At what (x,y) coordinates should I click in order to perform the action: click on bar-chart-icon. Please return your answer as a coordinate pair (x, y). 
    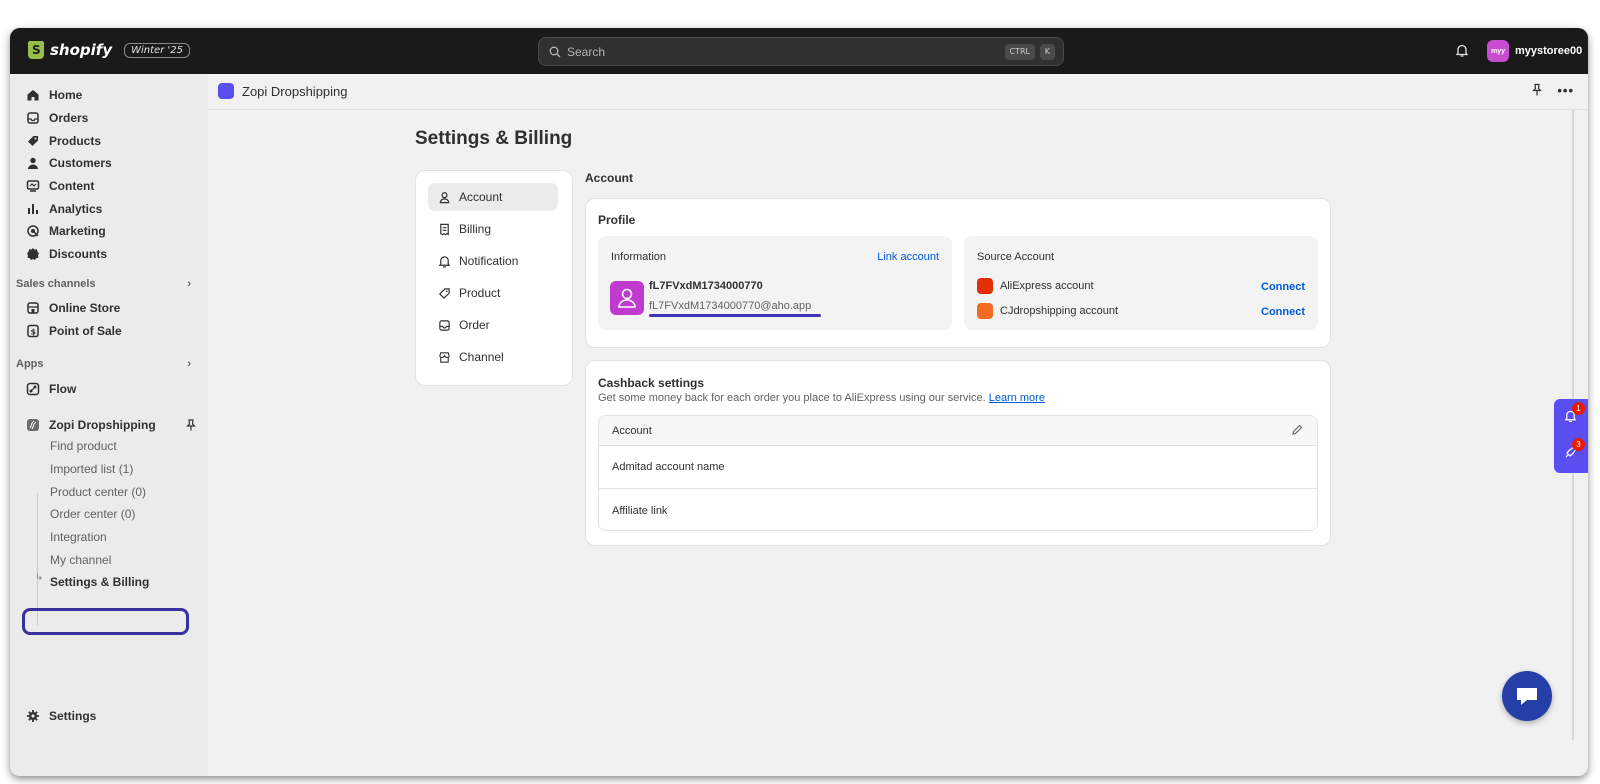
    Looking at the image, I should click on (33, 209).